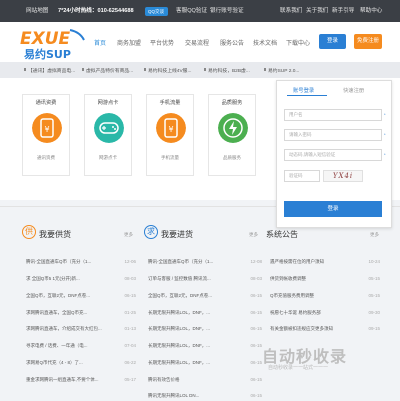 This screenshot has height=401, width=400. What do you see at coordinates (81, 346) in the screenshot?
I see `list-item: 寻求电费 / 话费、一年通（电... 07-04` at bounding box center [81, 346].